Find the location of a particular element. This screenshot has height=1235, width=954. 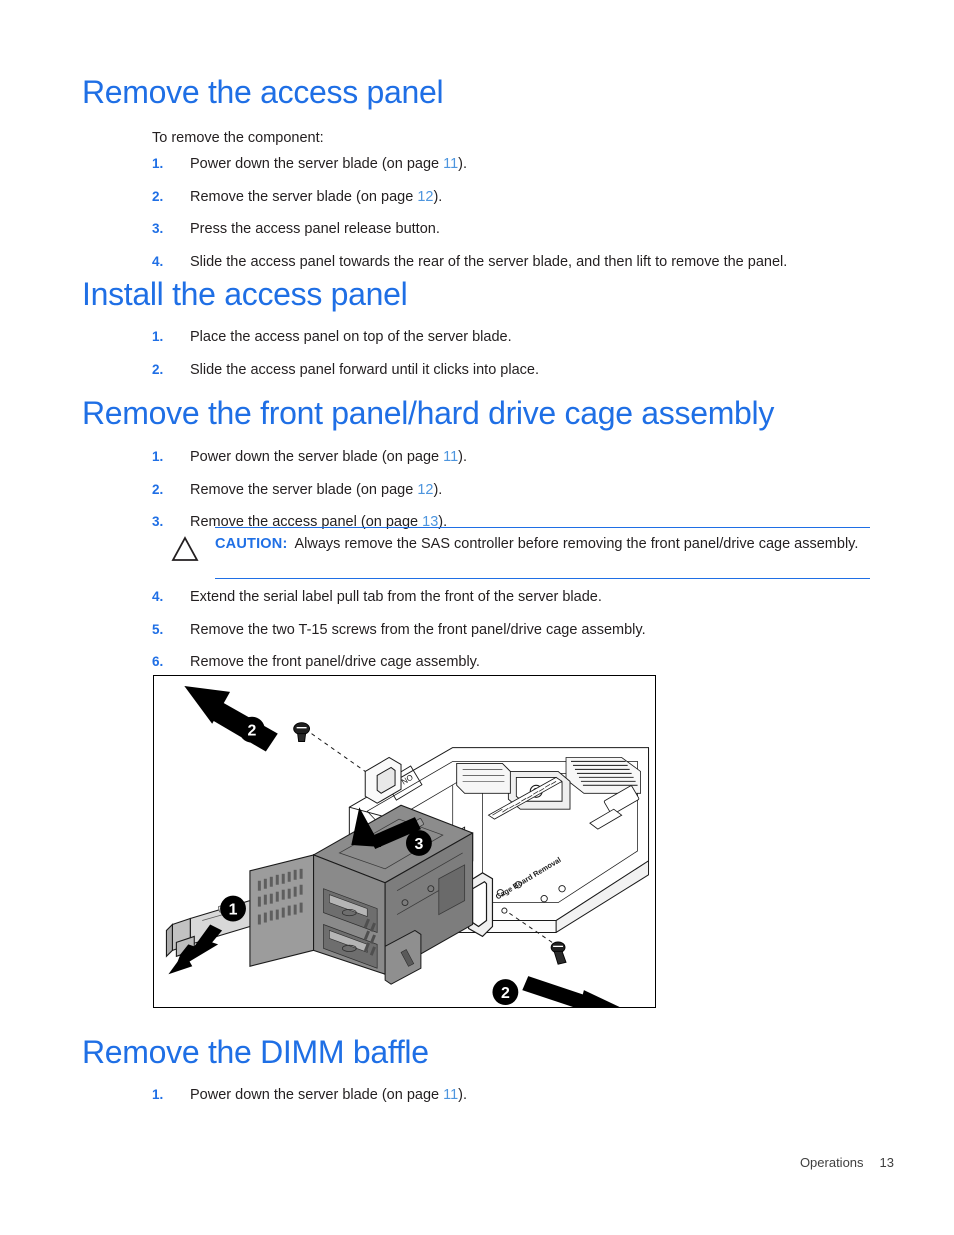

heading-remove-the-dimm-baffle: Remove the DIMM baffle is located at coordinates (255, 1052).